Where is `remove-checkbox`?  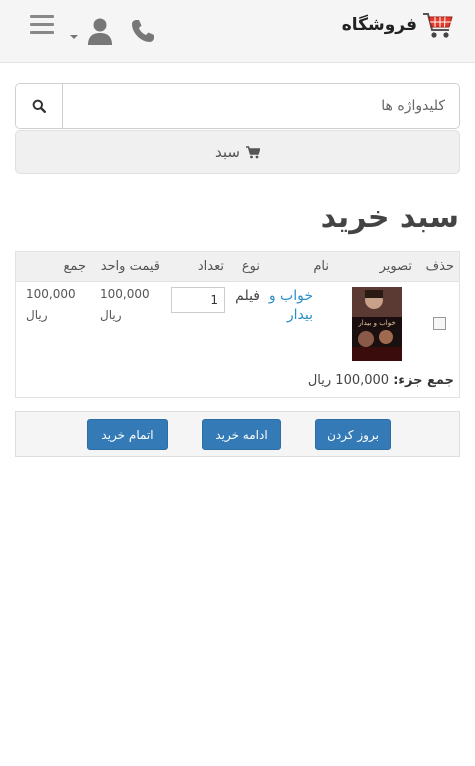
remove-checkbox is located at coordinates (439, 323).